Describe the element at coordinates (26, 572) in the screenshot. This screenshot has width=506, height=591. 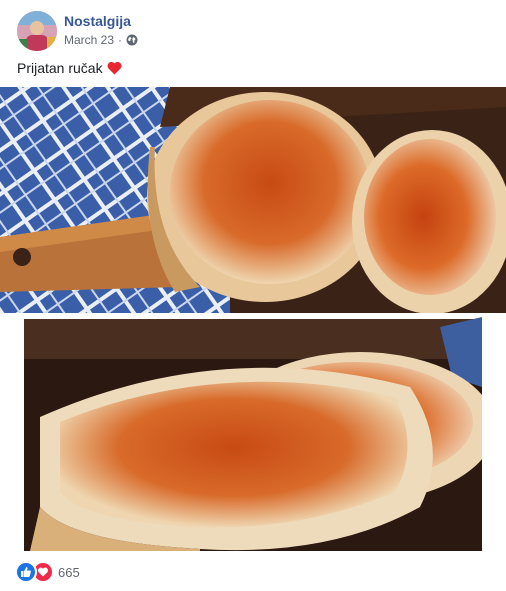
I see `like-icon` at that location.